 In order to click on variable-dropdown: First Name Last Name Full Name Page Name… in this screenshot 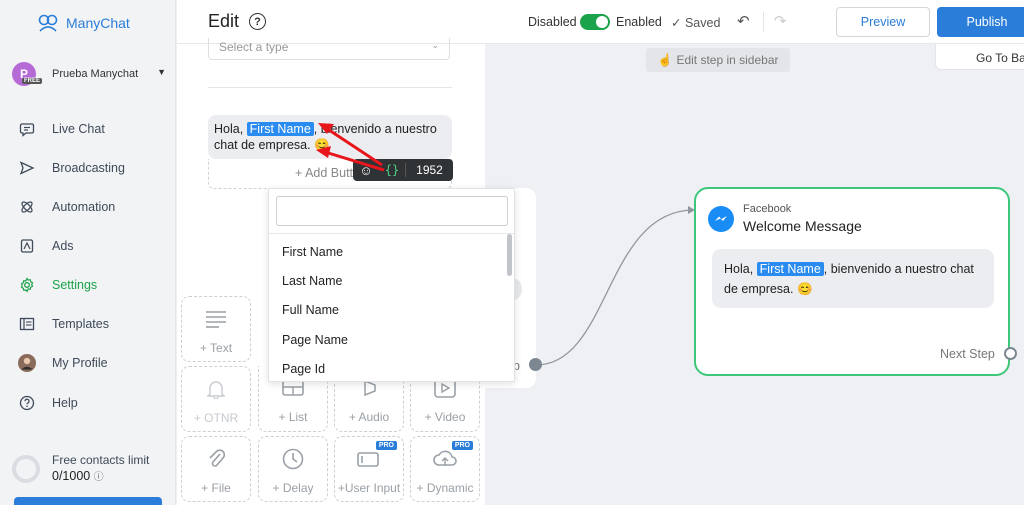, I will do `click(391, 285)`.